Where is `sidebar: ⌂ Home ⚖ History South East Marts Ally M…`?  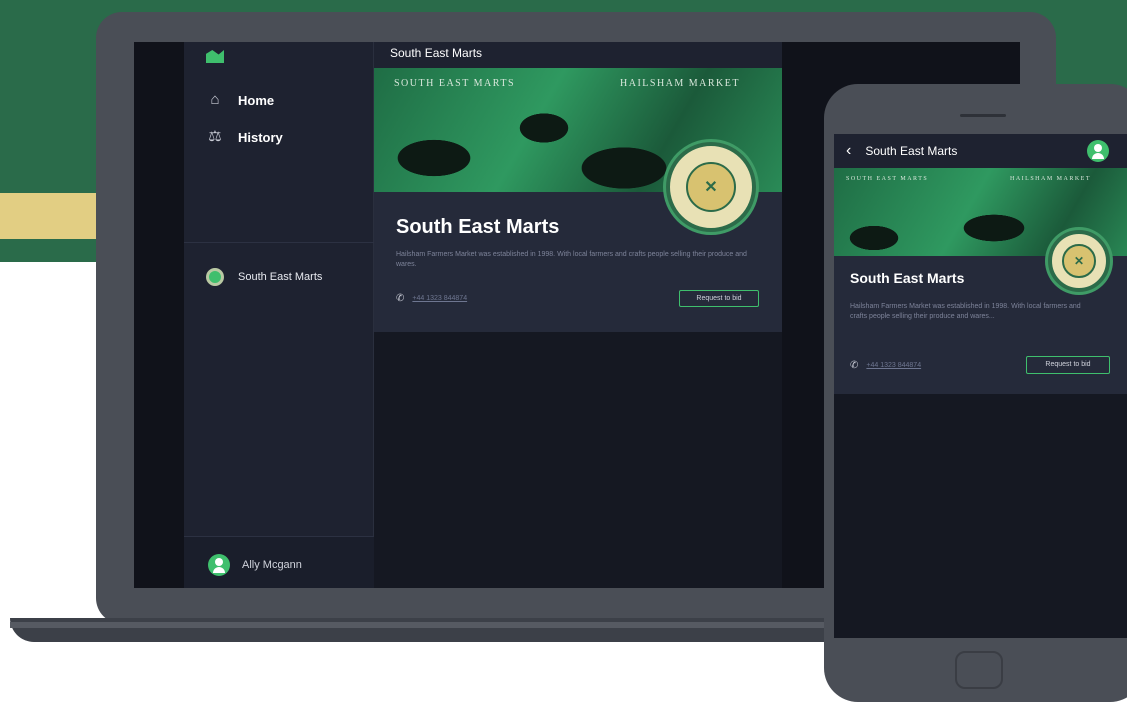
sidebar: ⌂ Home ⚖ History South East Marts Ally M… is located at coordinates (279, 315).